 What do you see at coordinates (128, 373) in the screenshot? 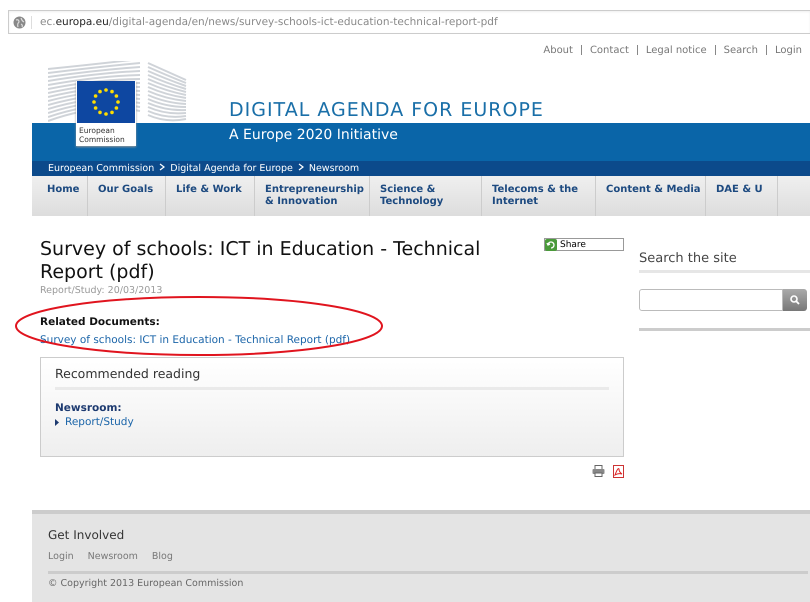
I see `panel-title: Recommended reading` at bounding box center [128, 373].